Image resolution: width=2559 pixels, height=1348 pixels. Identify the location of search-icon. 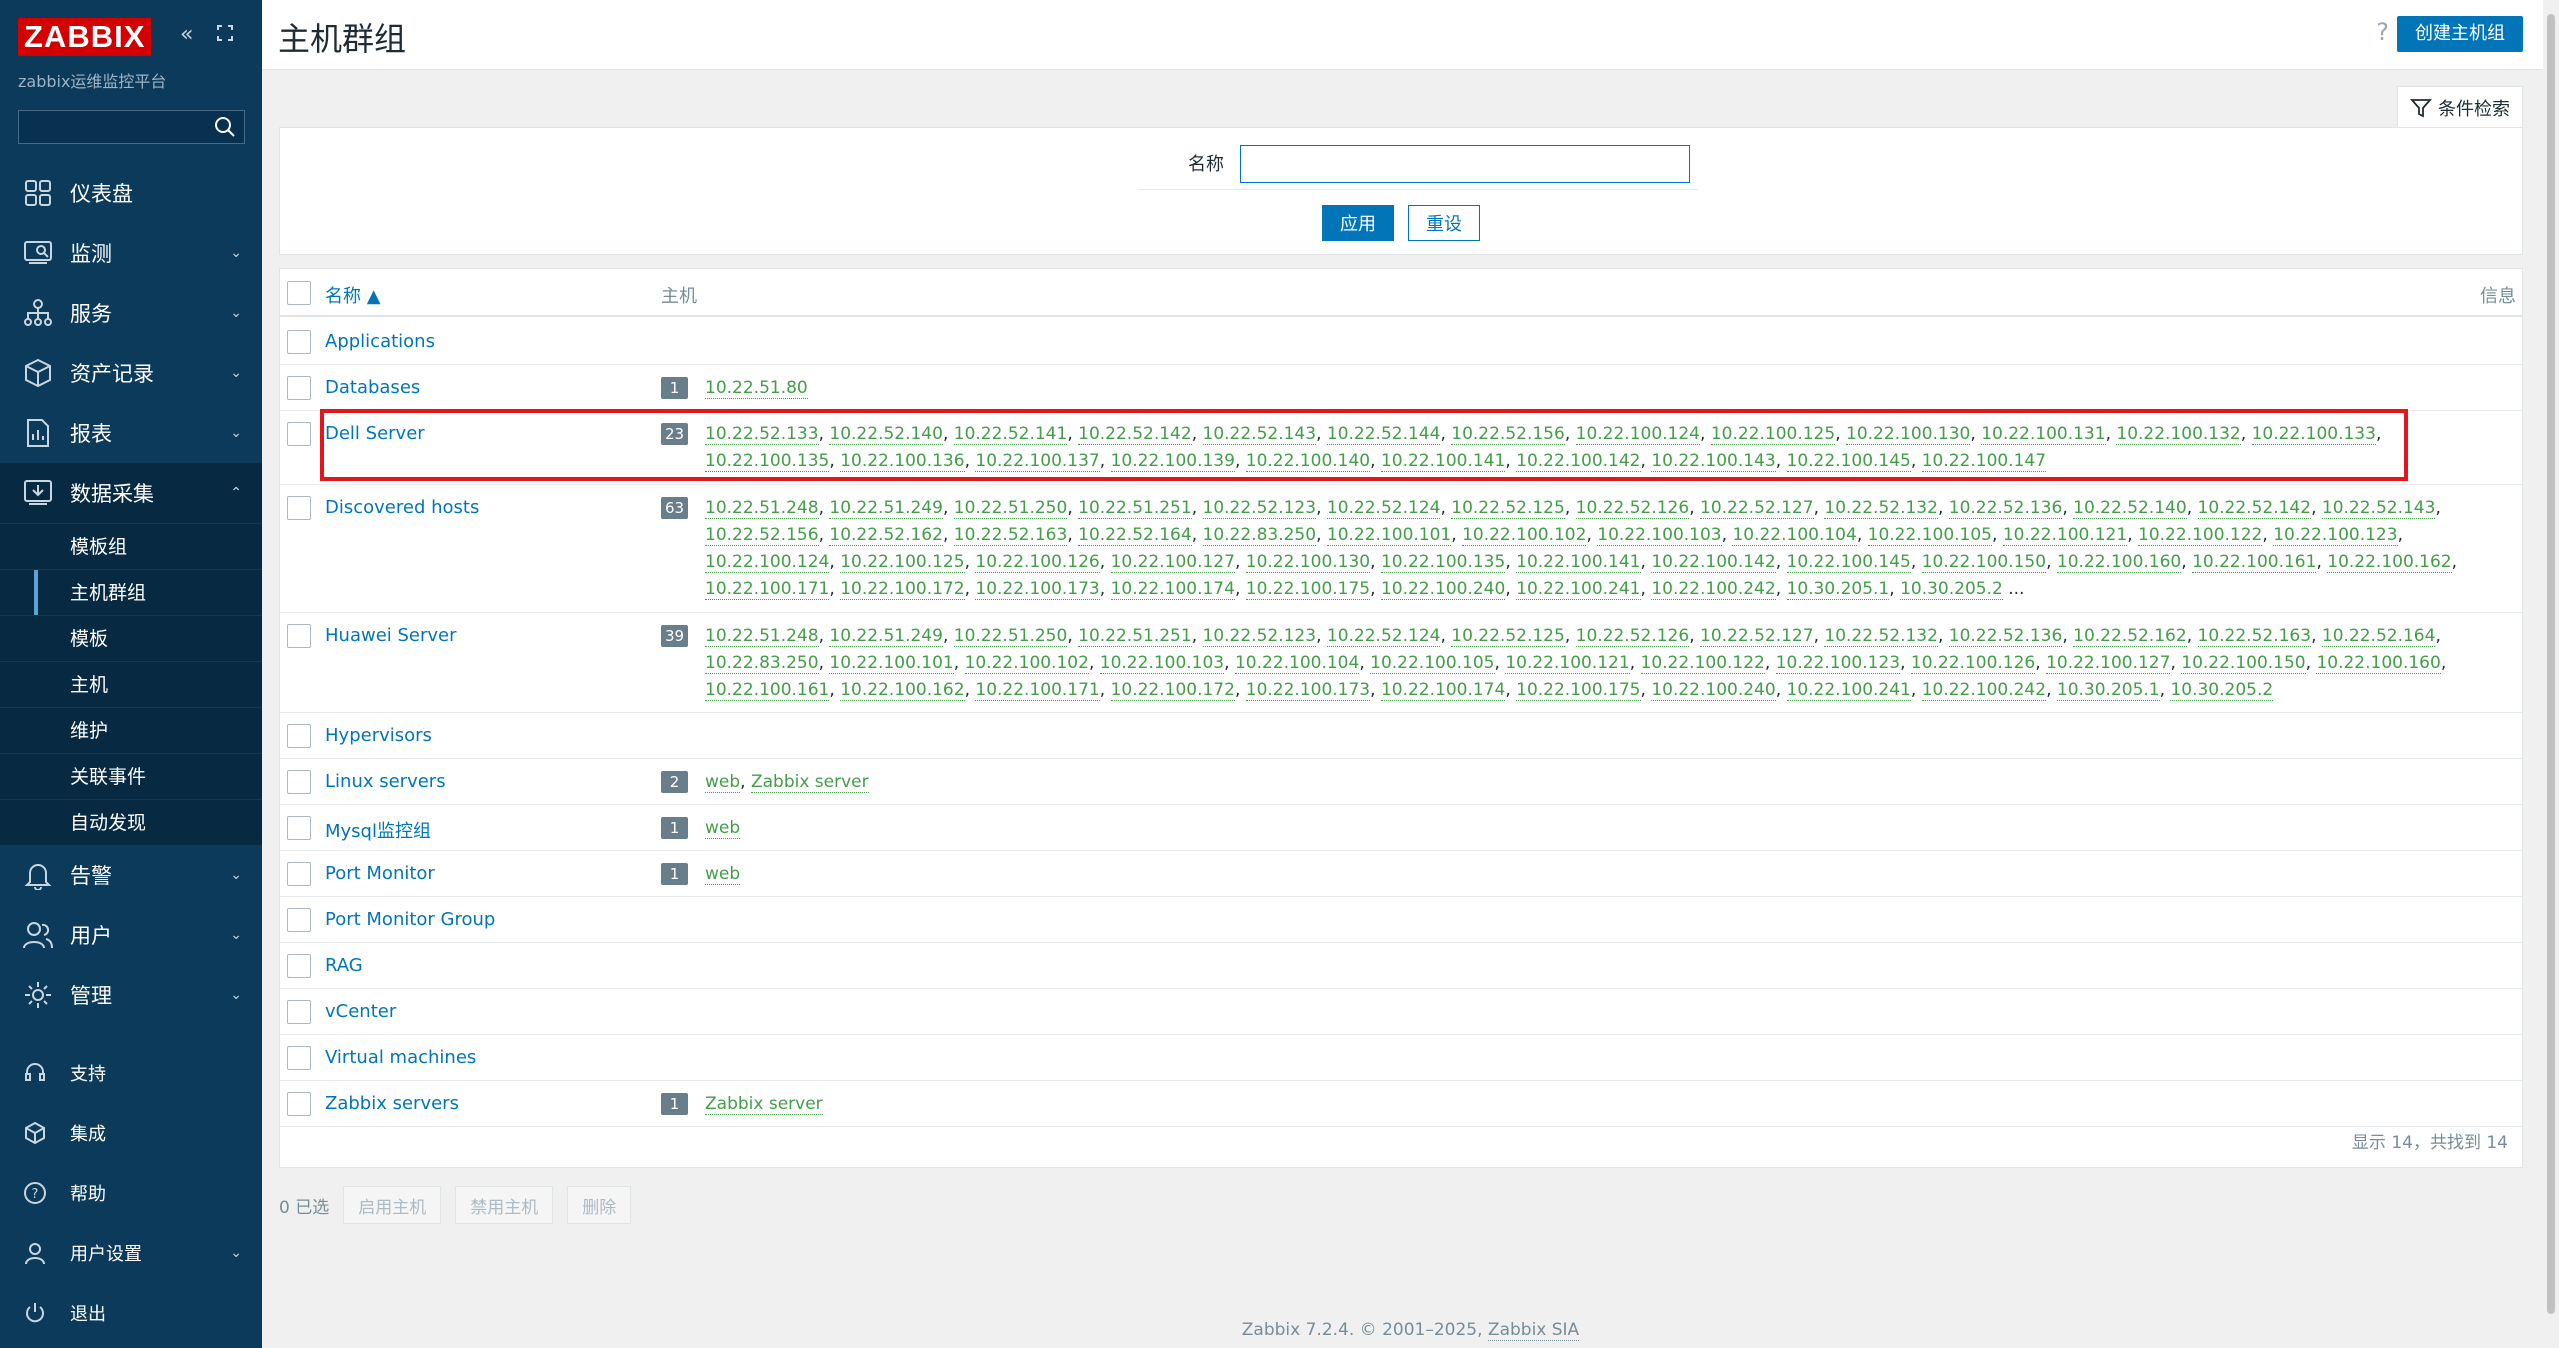
(225, 127).